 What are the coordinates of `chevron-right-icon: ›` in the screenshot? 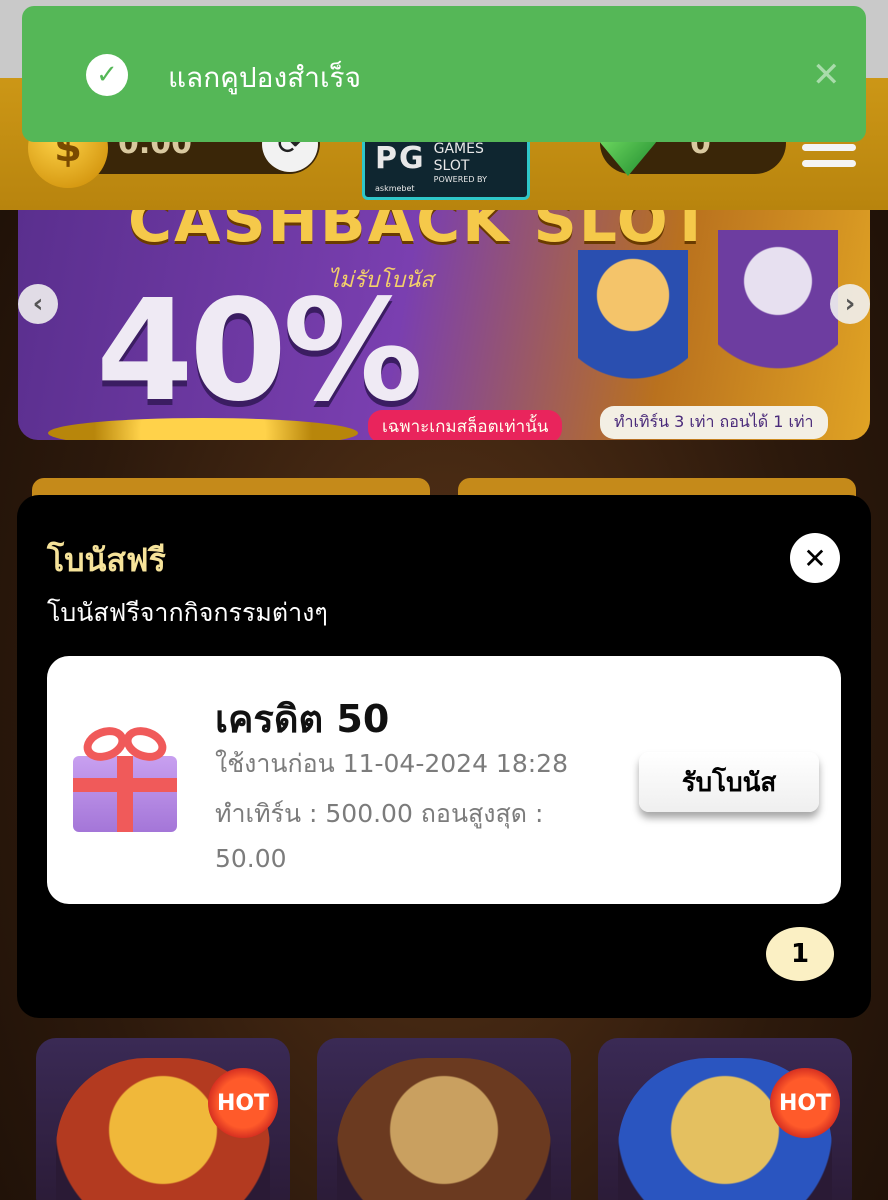 It's located at (850, 304).